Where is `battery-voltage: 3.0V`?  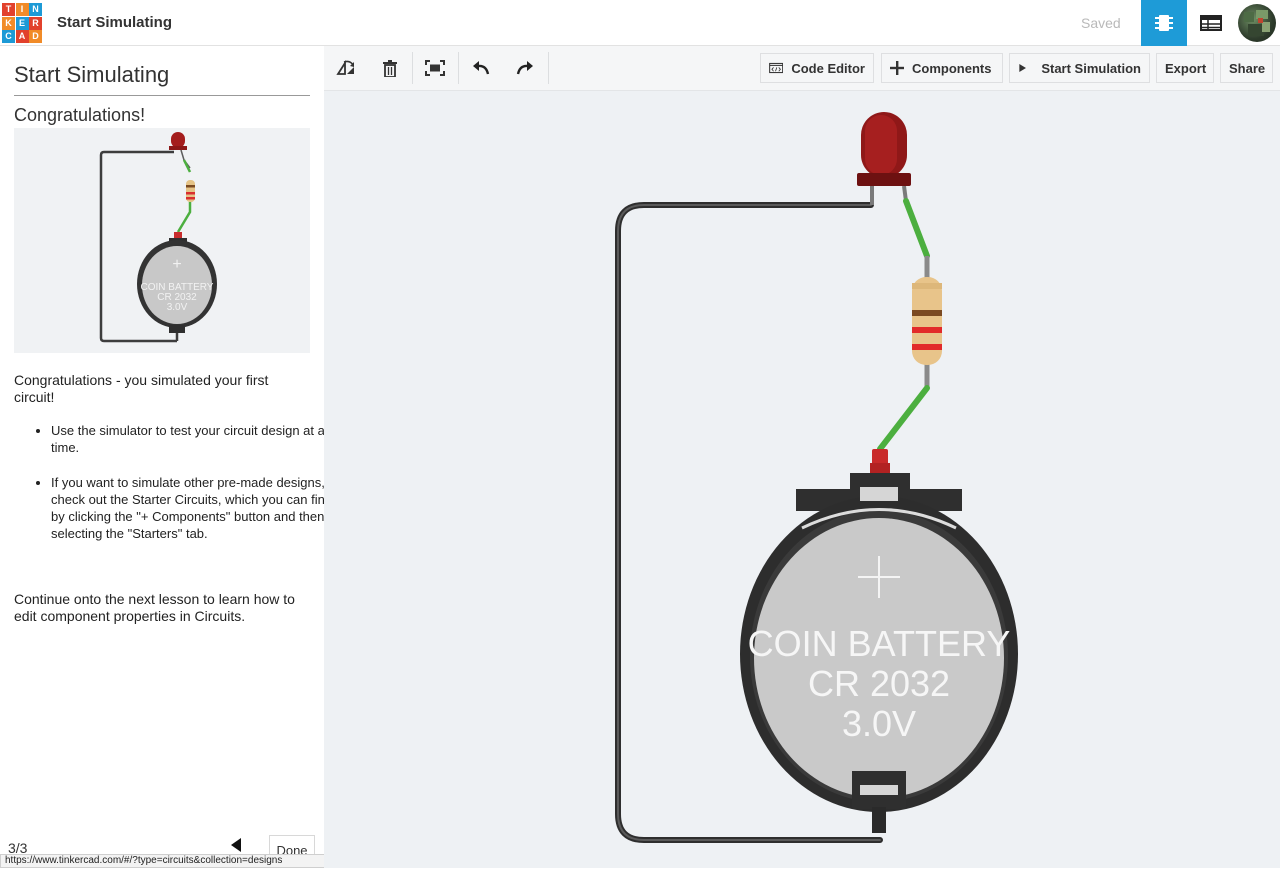 battery-voltage: 3.0V is located at coordinates (879, 723).